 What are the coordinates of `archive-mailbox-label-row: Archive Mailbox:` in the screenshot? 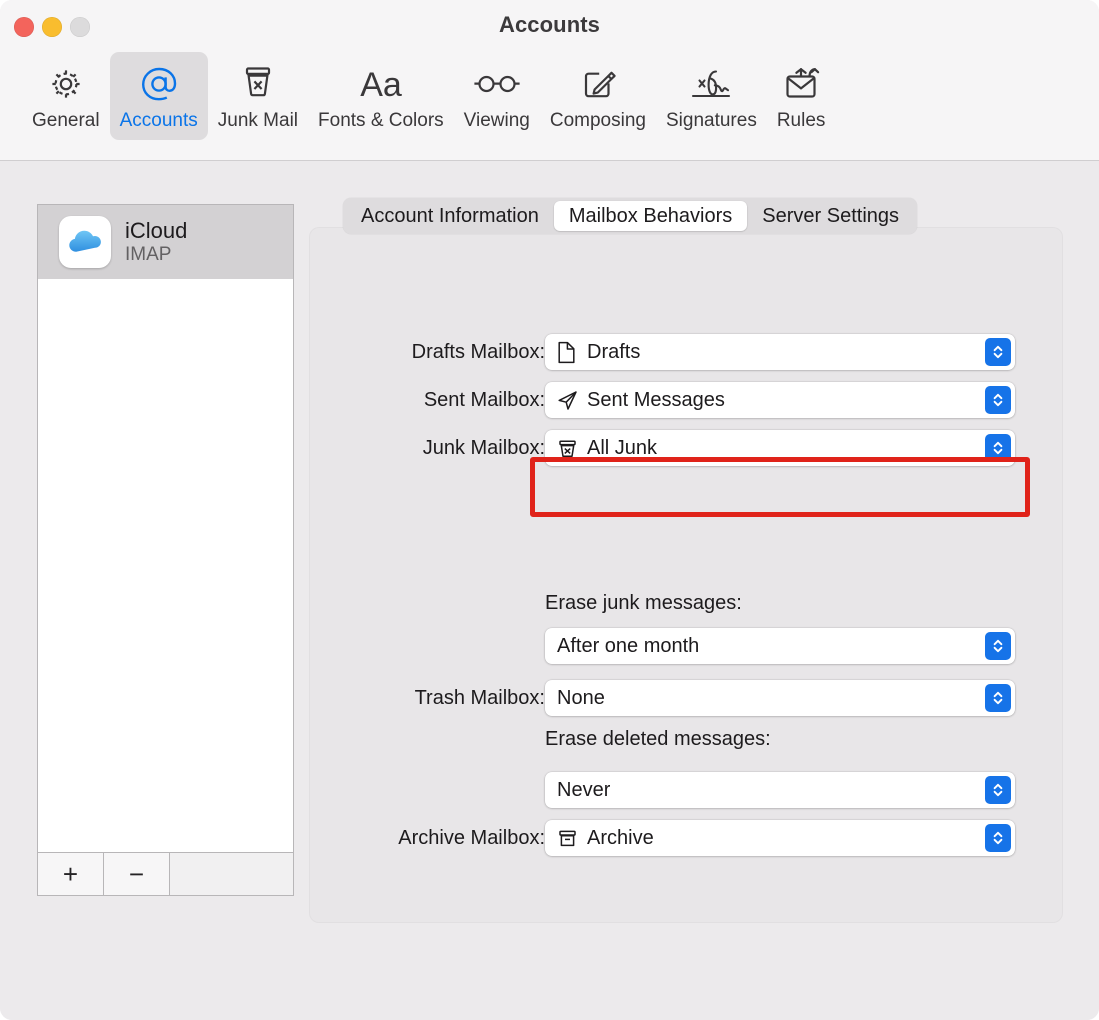 It's located at (427, 838).